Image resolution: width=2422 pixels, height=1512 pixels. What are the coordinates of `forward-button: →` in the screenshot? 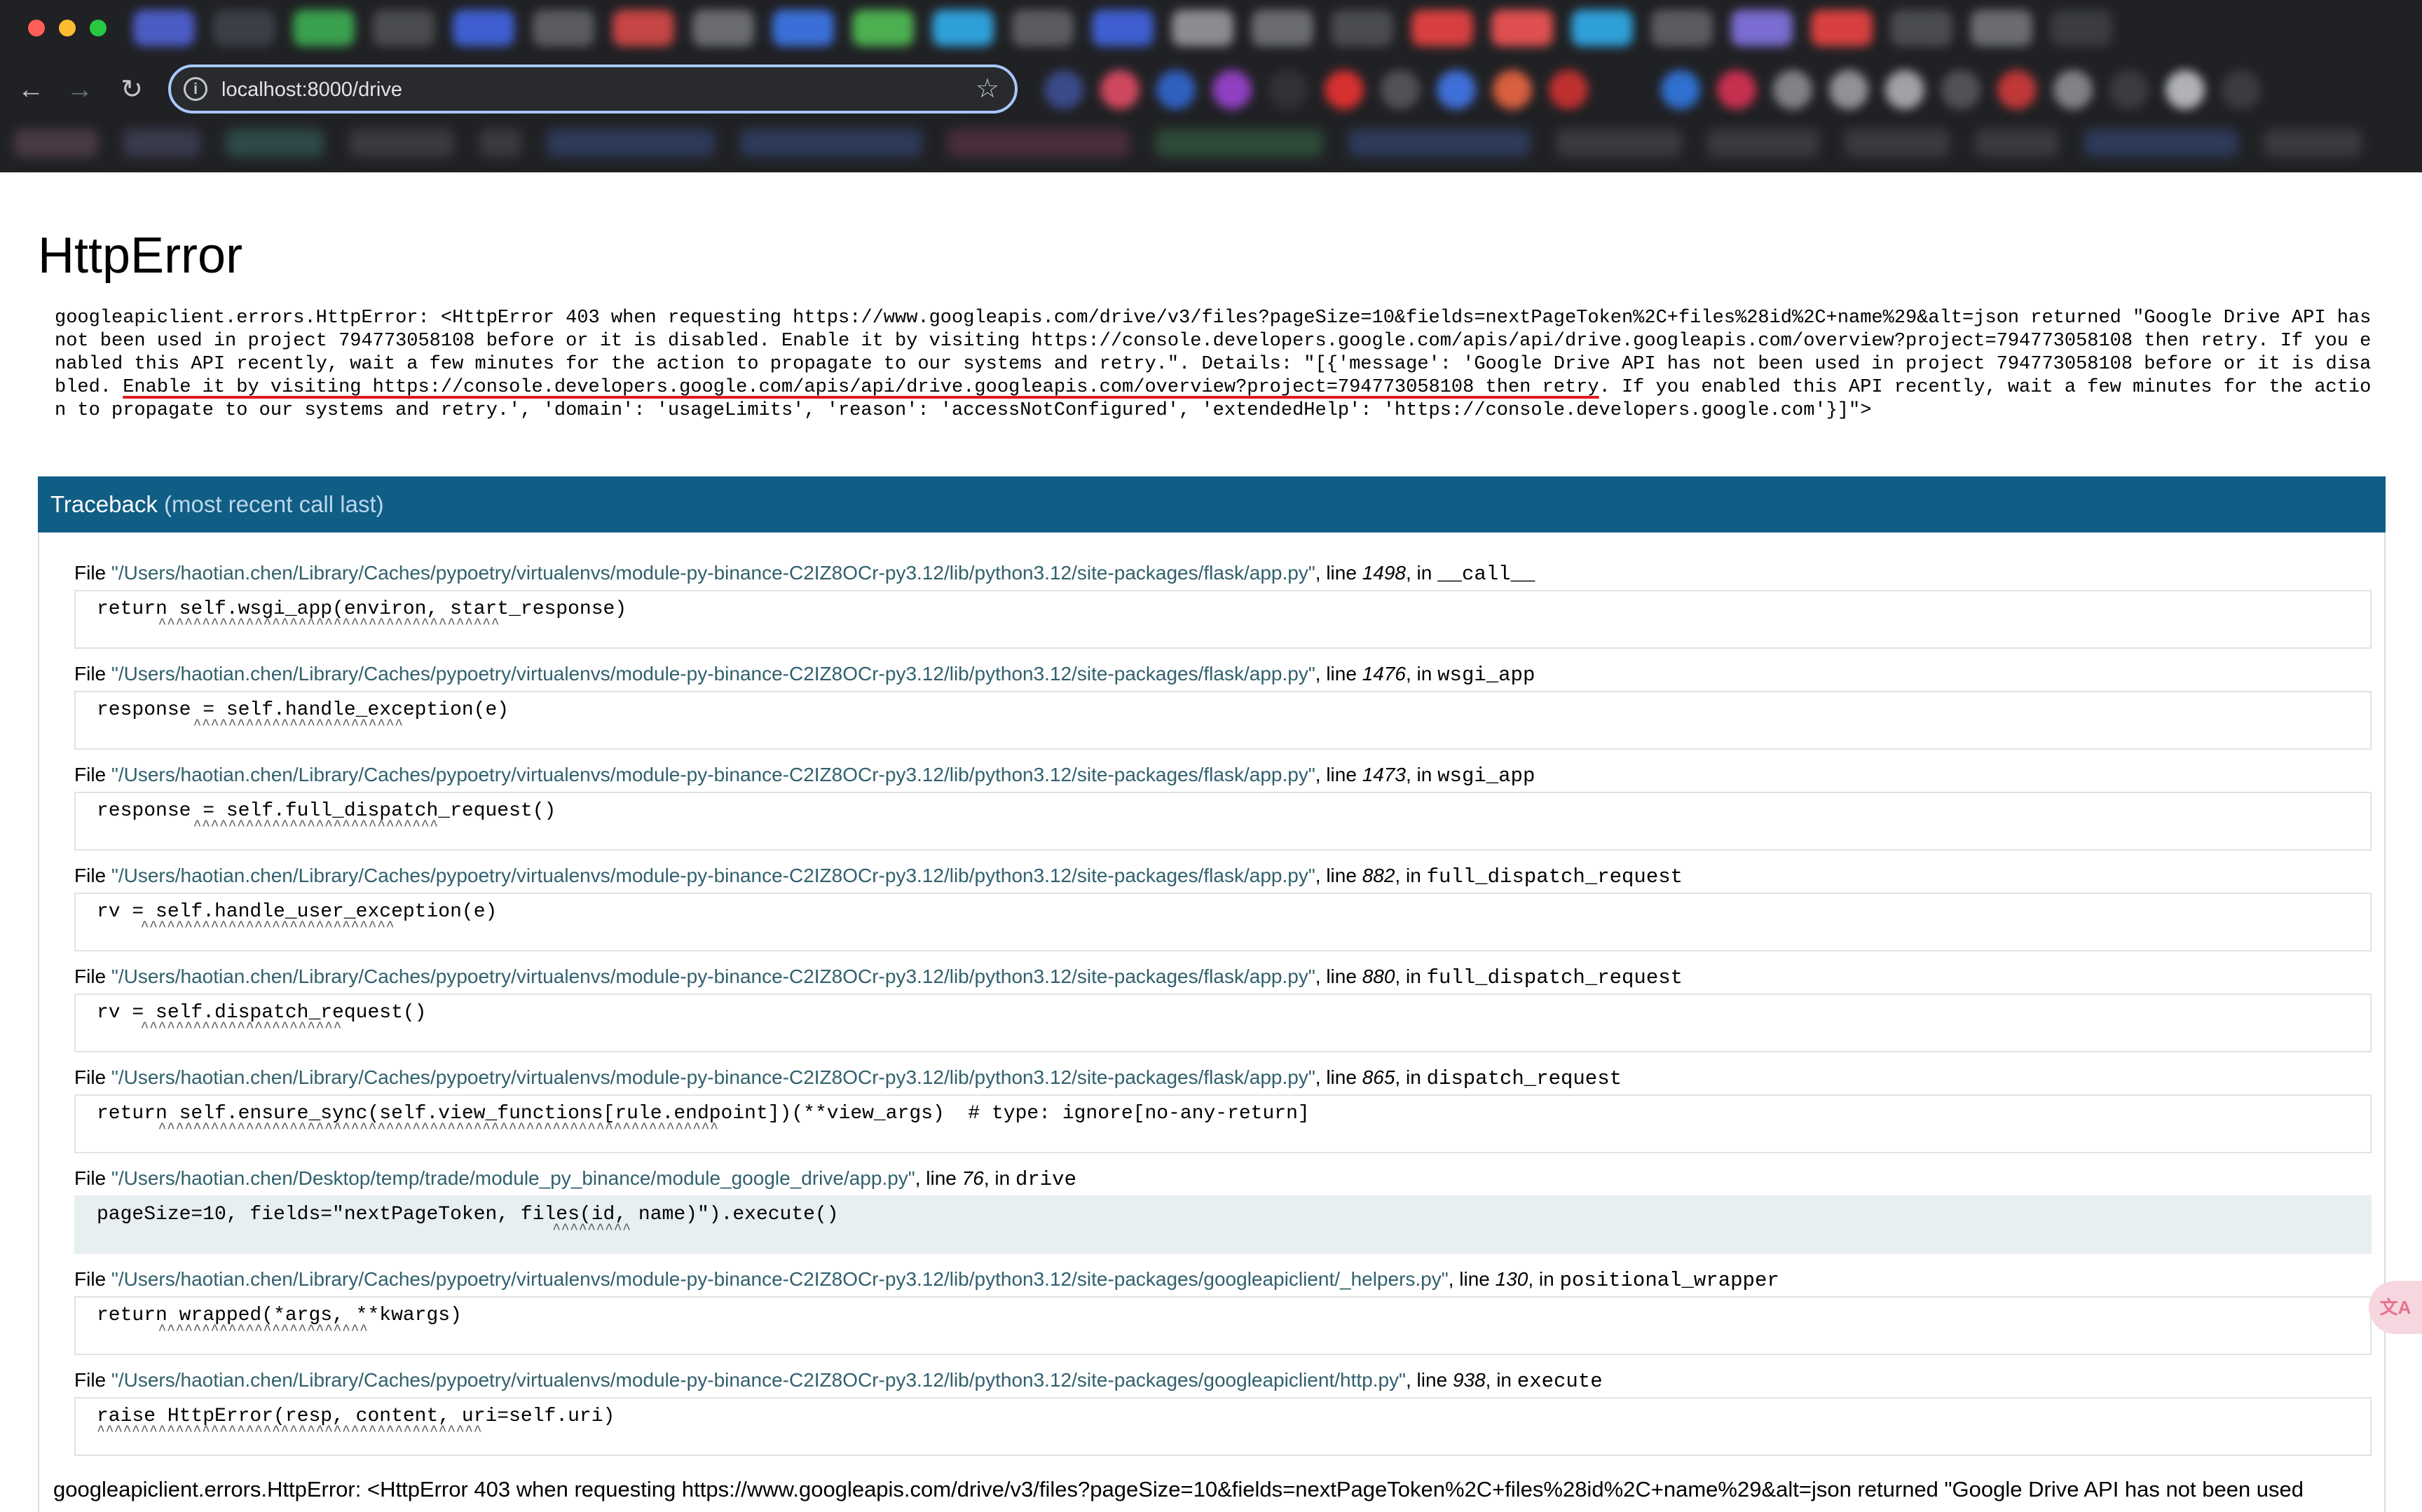 It's located at (80, 90).